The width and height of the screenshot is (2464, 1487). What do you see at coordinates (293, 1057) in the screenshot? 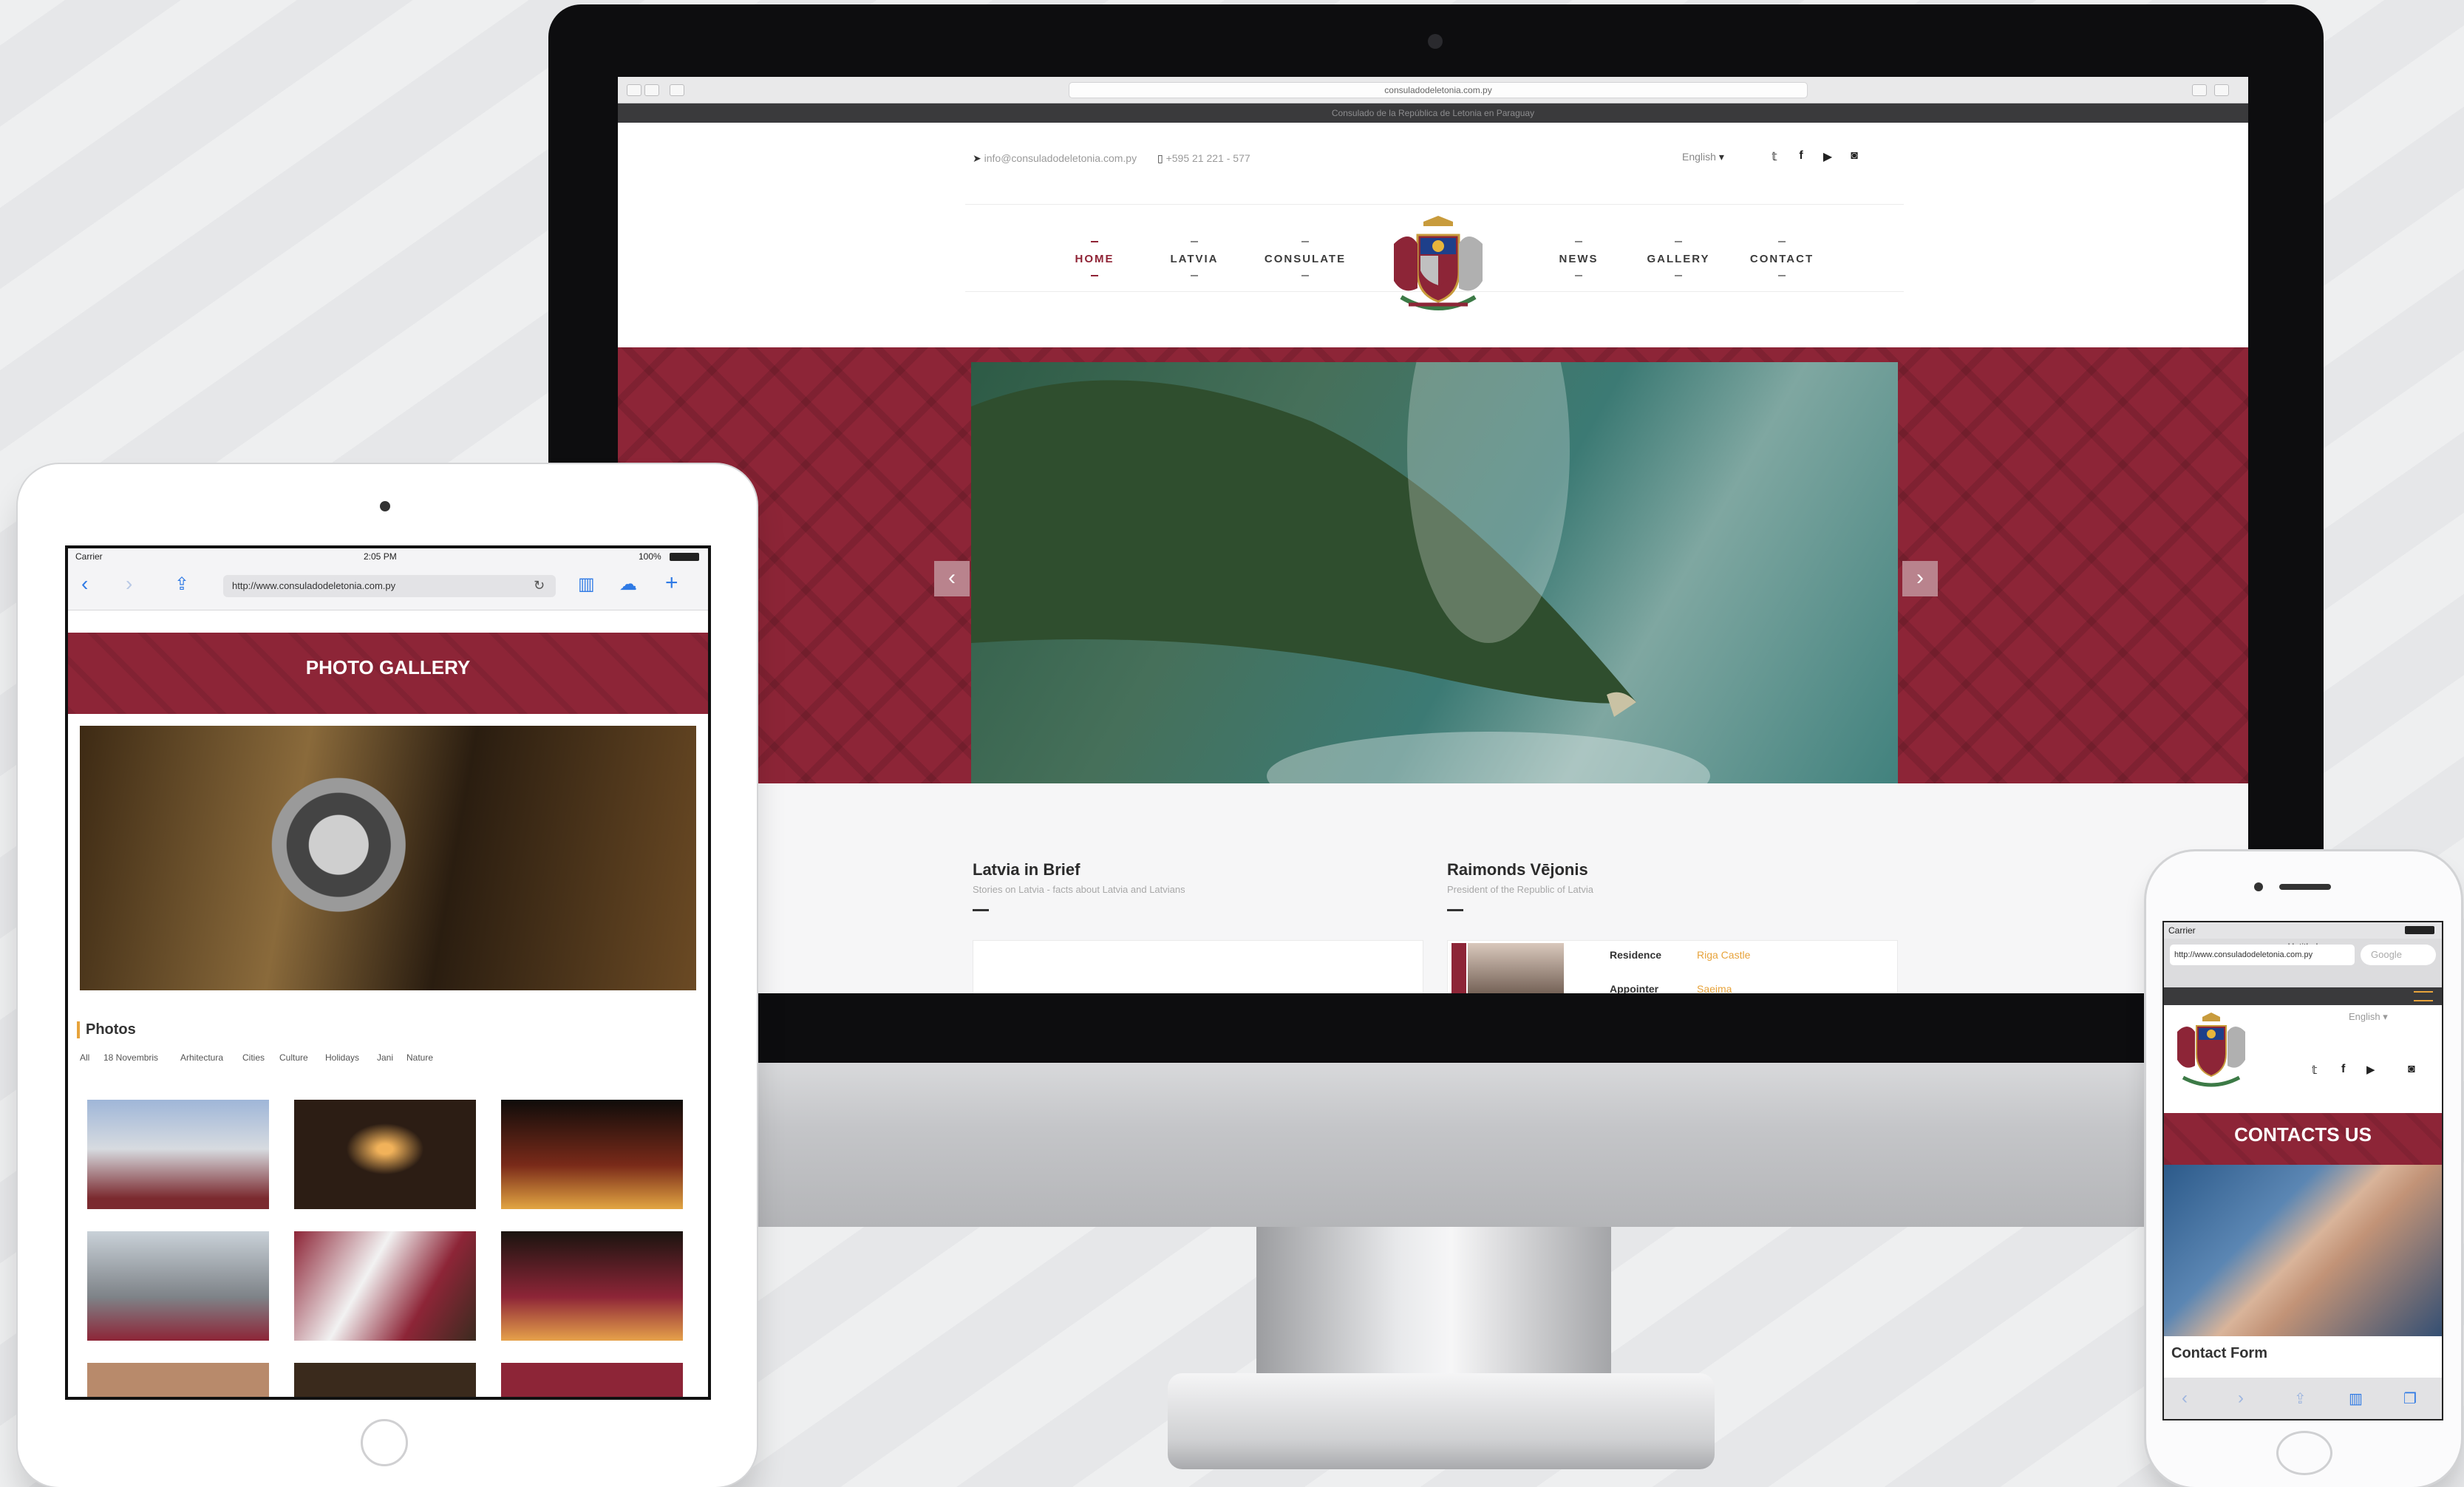
I see `filter-culture: Culture` at bounding box center [293, 1057].